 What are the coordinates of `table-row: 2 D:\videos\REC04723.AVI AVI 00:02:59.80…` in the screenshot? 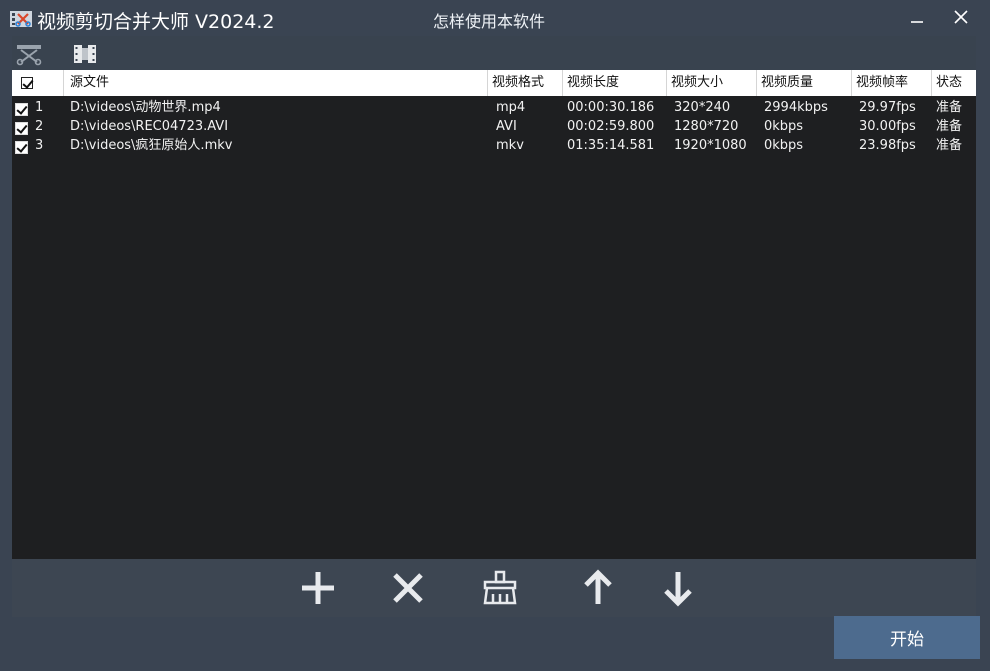 It's located at (494, 126).